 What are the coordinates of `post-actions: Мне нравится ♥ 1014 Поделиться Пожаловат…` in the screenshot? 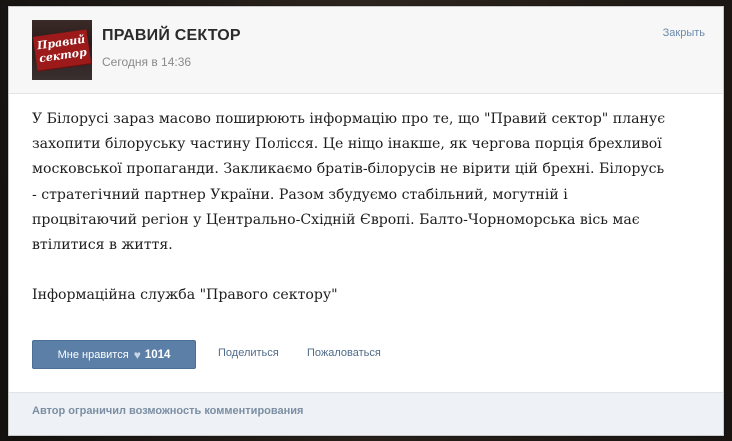 It's located at (367, 355).